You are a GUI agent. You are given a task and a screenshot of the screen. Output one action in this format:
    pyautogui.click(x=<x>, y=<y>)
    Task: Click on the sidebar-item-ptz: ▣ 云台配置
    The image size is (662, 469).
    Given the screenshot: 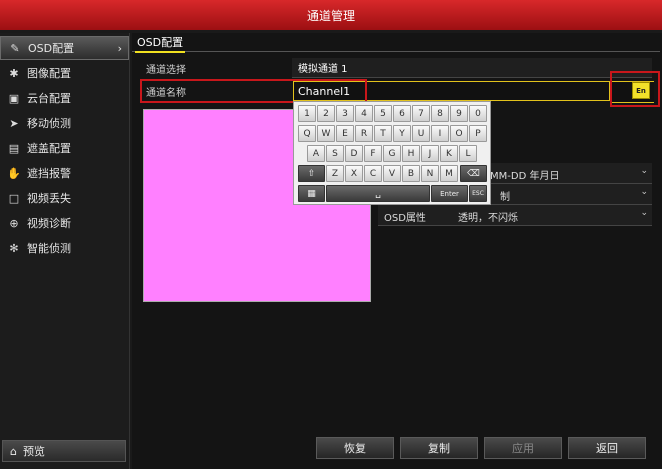 What is the action you would take?
    pyautogui.click(x=64, y=98)
    